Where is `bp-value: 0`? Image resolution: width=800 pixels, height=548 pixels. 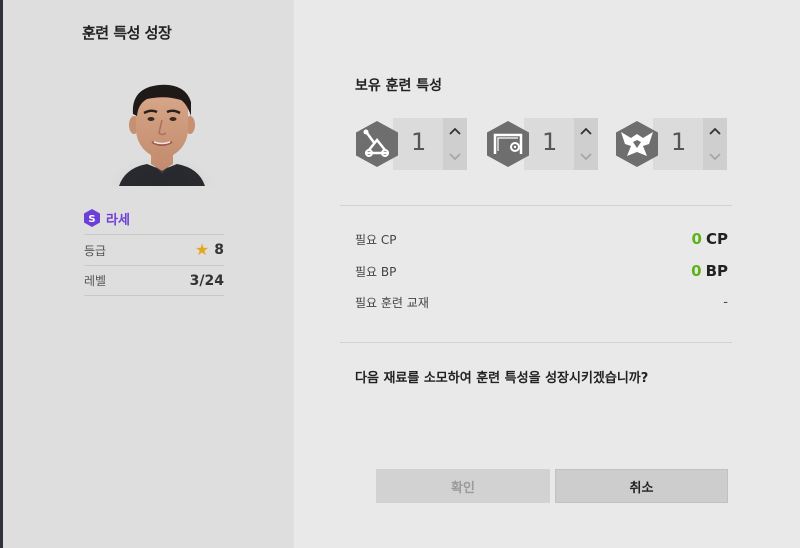 bp-value: 0 is located at coordinates (696, 271).